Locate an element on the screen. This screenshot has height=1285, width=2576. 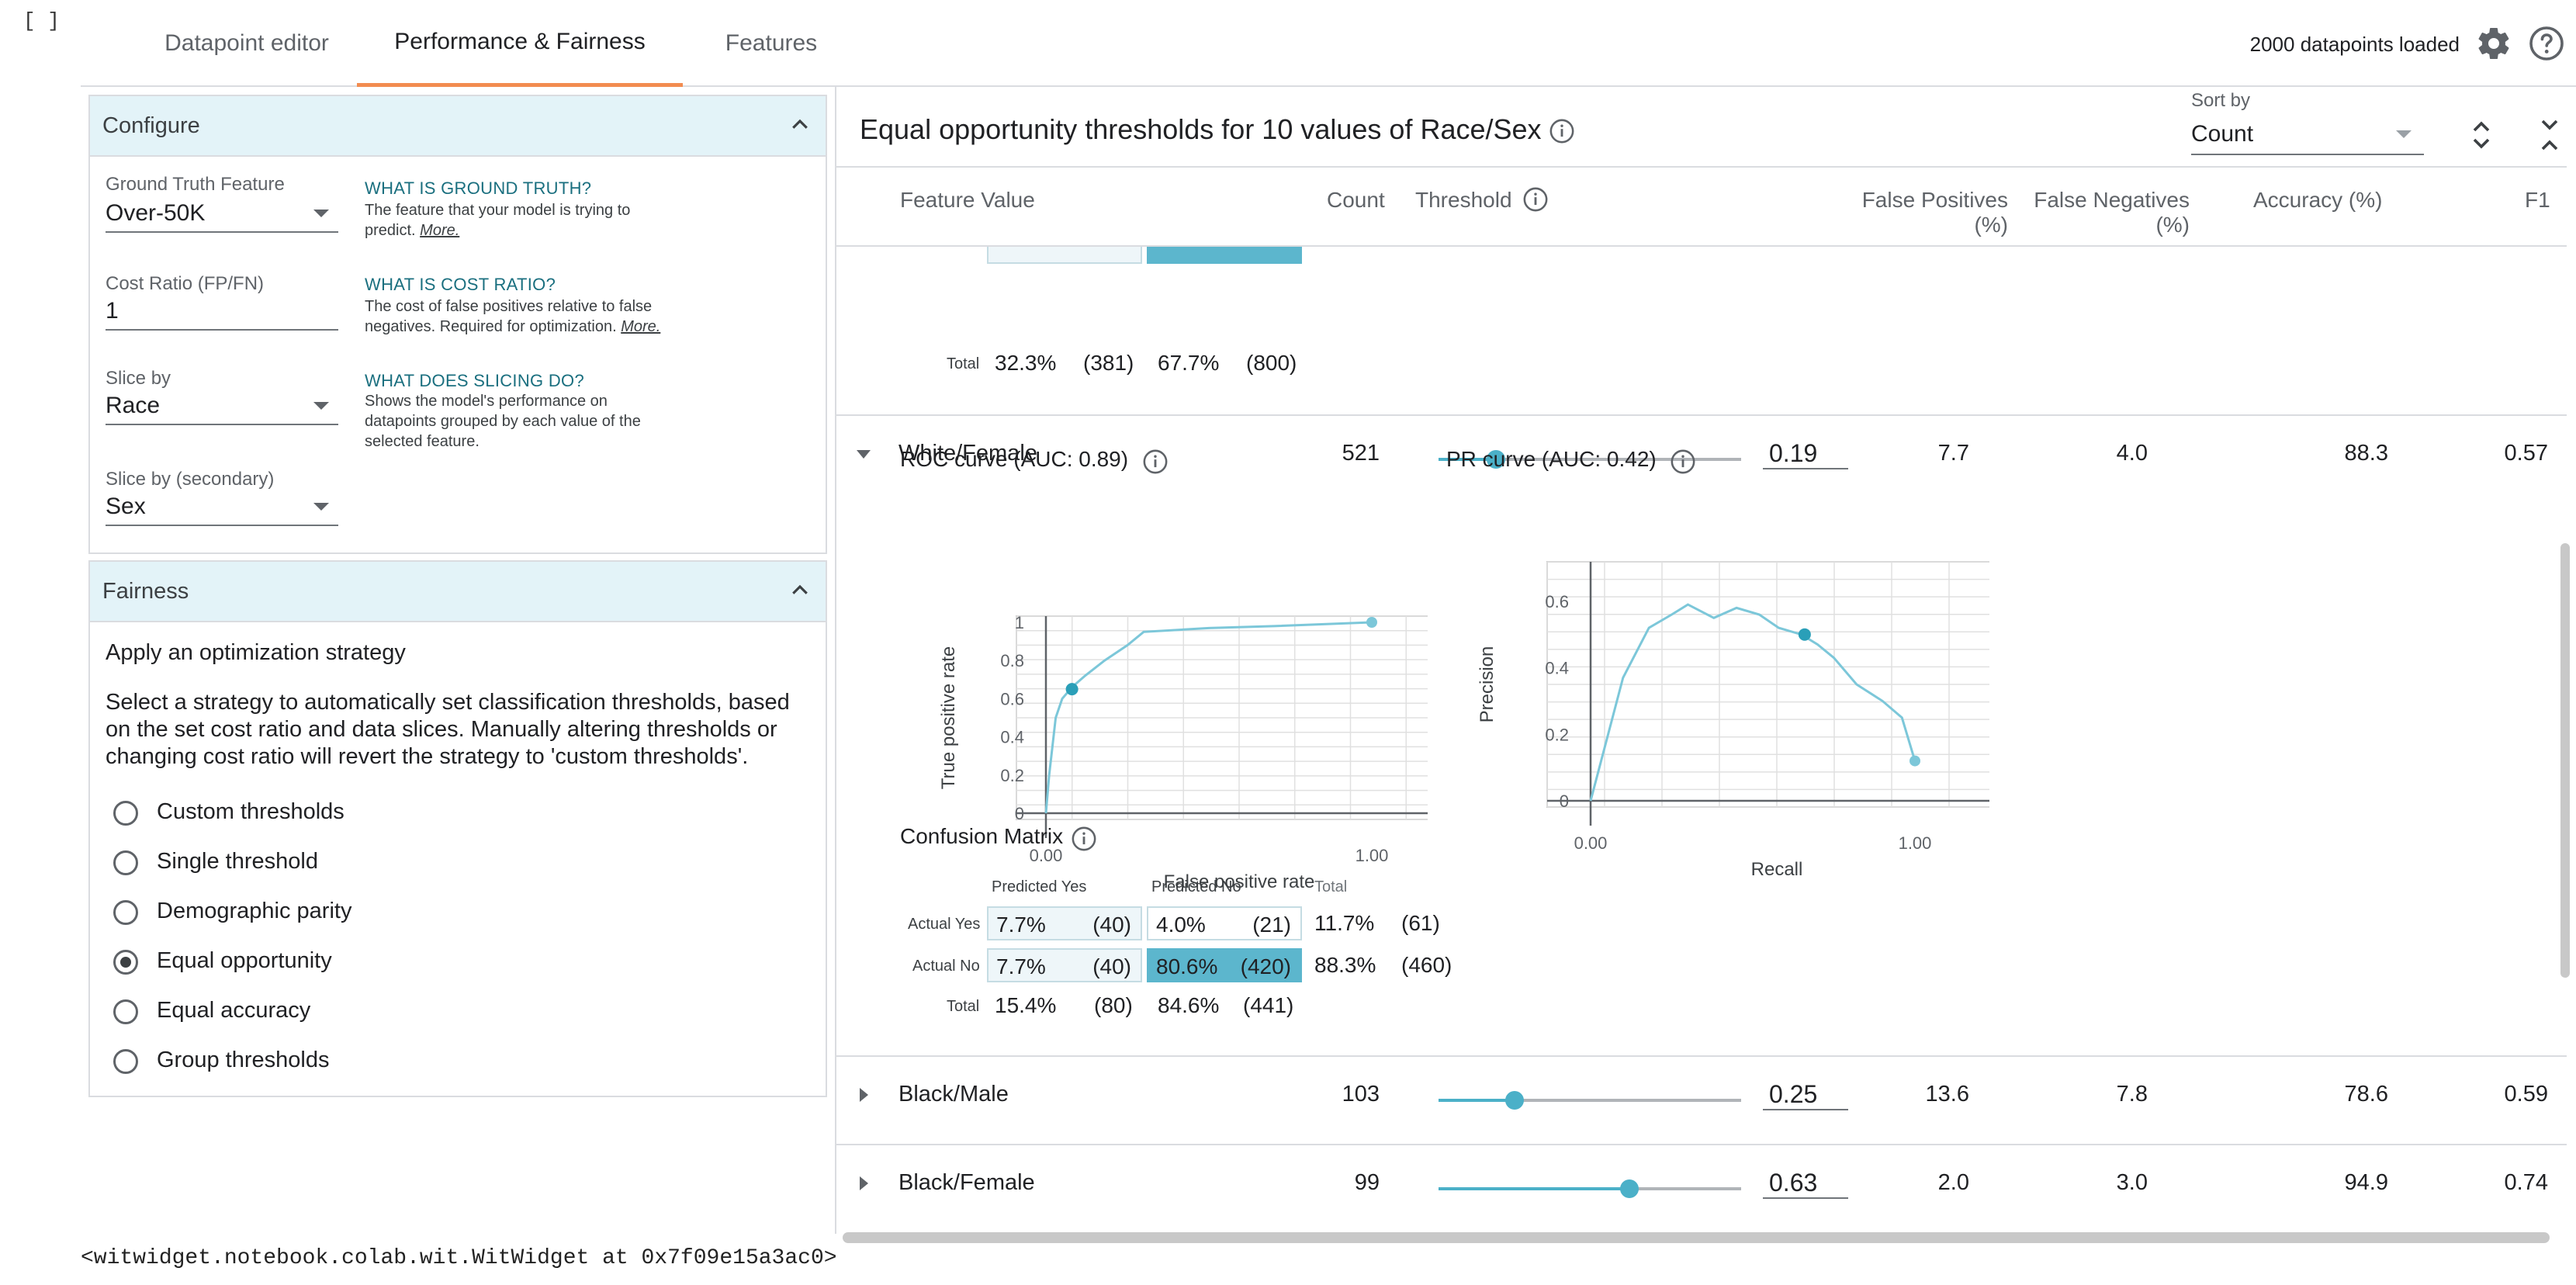
tab-performance-fairness: Performance & Fairness is located at coordinates (520, 44).